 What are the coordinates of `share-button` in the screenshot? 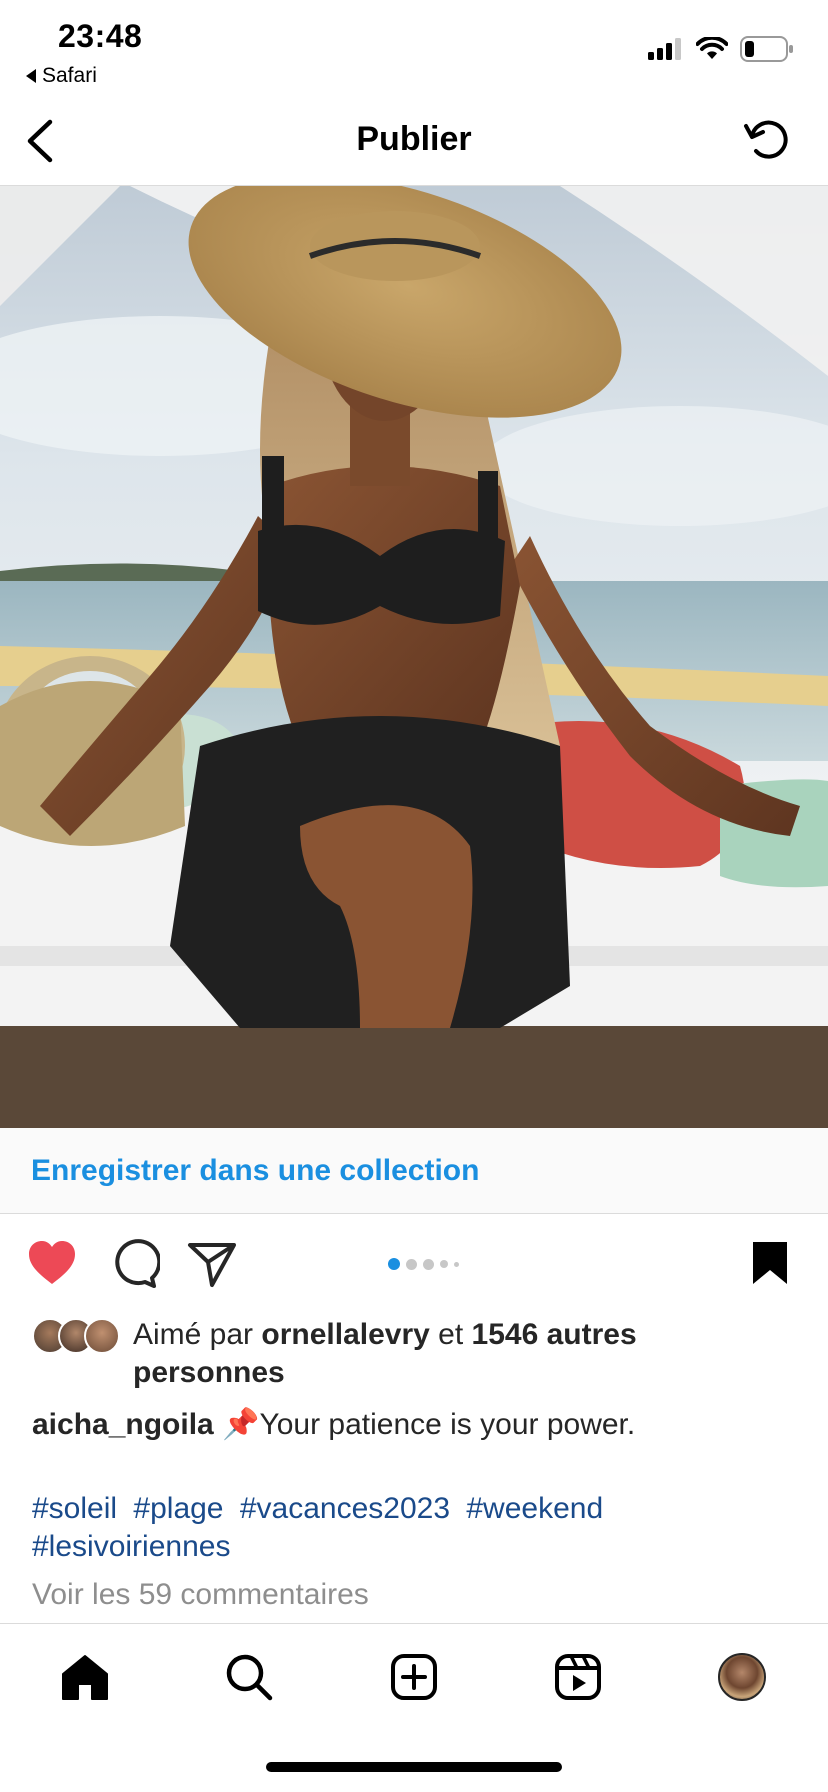 It's located at (212, 1264).